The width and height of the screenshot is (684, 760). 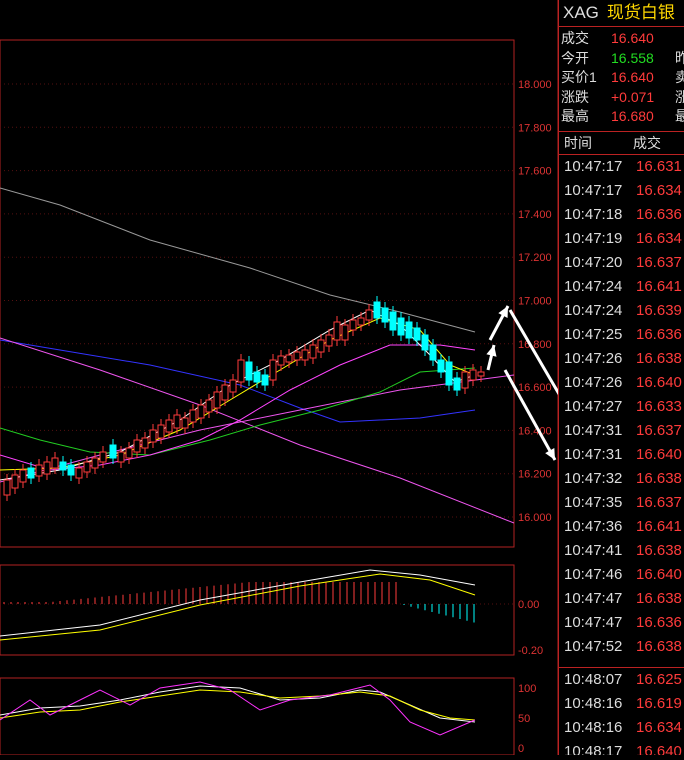 What do you see at coordinates (575, 116) in the screenshot?
I see `quote-label: 最高` at bounding box center [575, 116].